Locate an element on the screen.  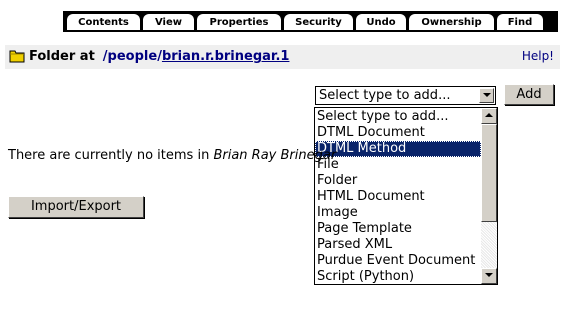
select-arrow-button is located at coordinates (486, 95).